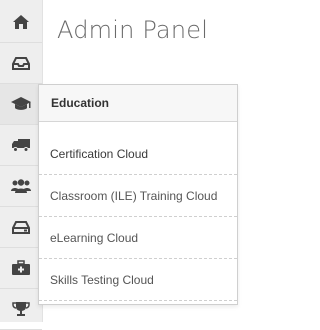 Image resolution: width=320 pixels, height=330 pixels. I want to click on menu-item-label: Skills Testing Cloud, so click(102, 280).